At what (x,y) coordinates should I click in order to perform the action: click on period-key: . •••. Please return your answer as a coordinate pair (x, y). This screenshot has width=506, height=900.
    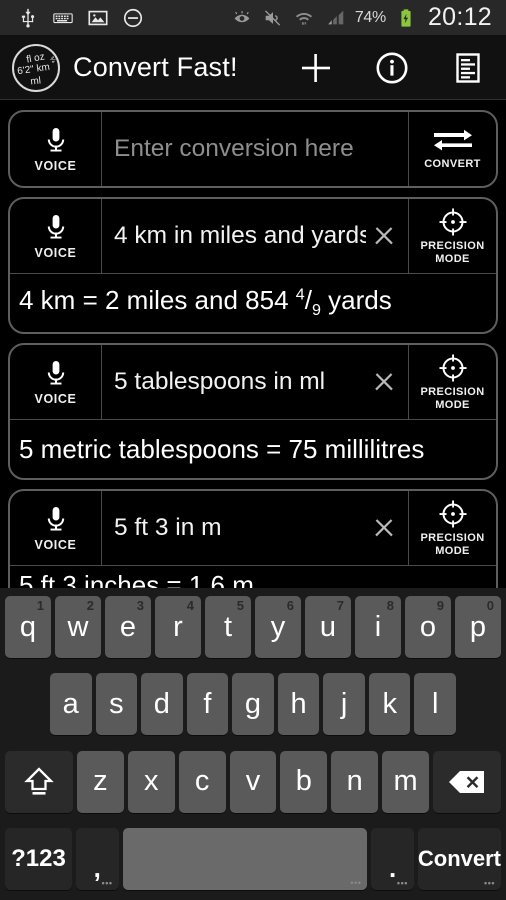
    Looking at the image, I should click on (392, 858).